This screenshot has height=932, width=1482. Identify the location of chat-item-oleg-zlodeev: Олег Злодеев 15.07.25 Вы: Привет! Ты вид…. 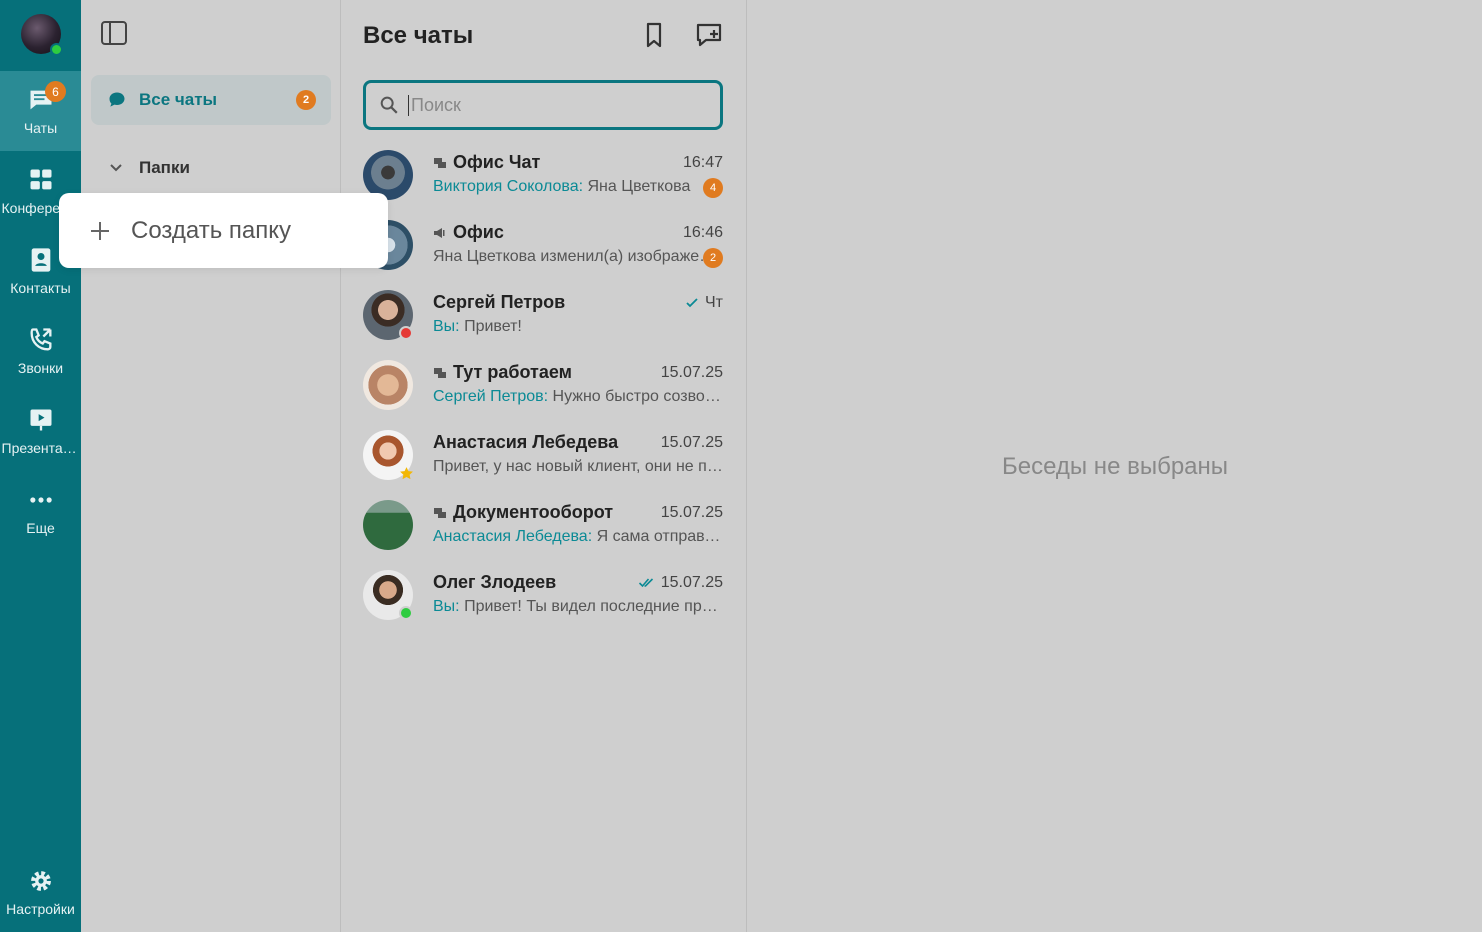
(543, 605).